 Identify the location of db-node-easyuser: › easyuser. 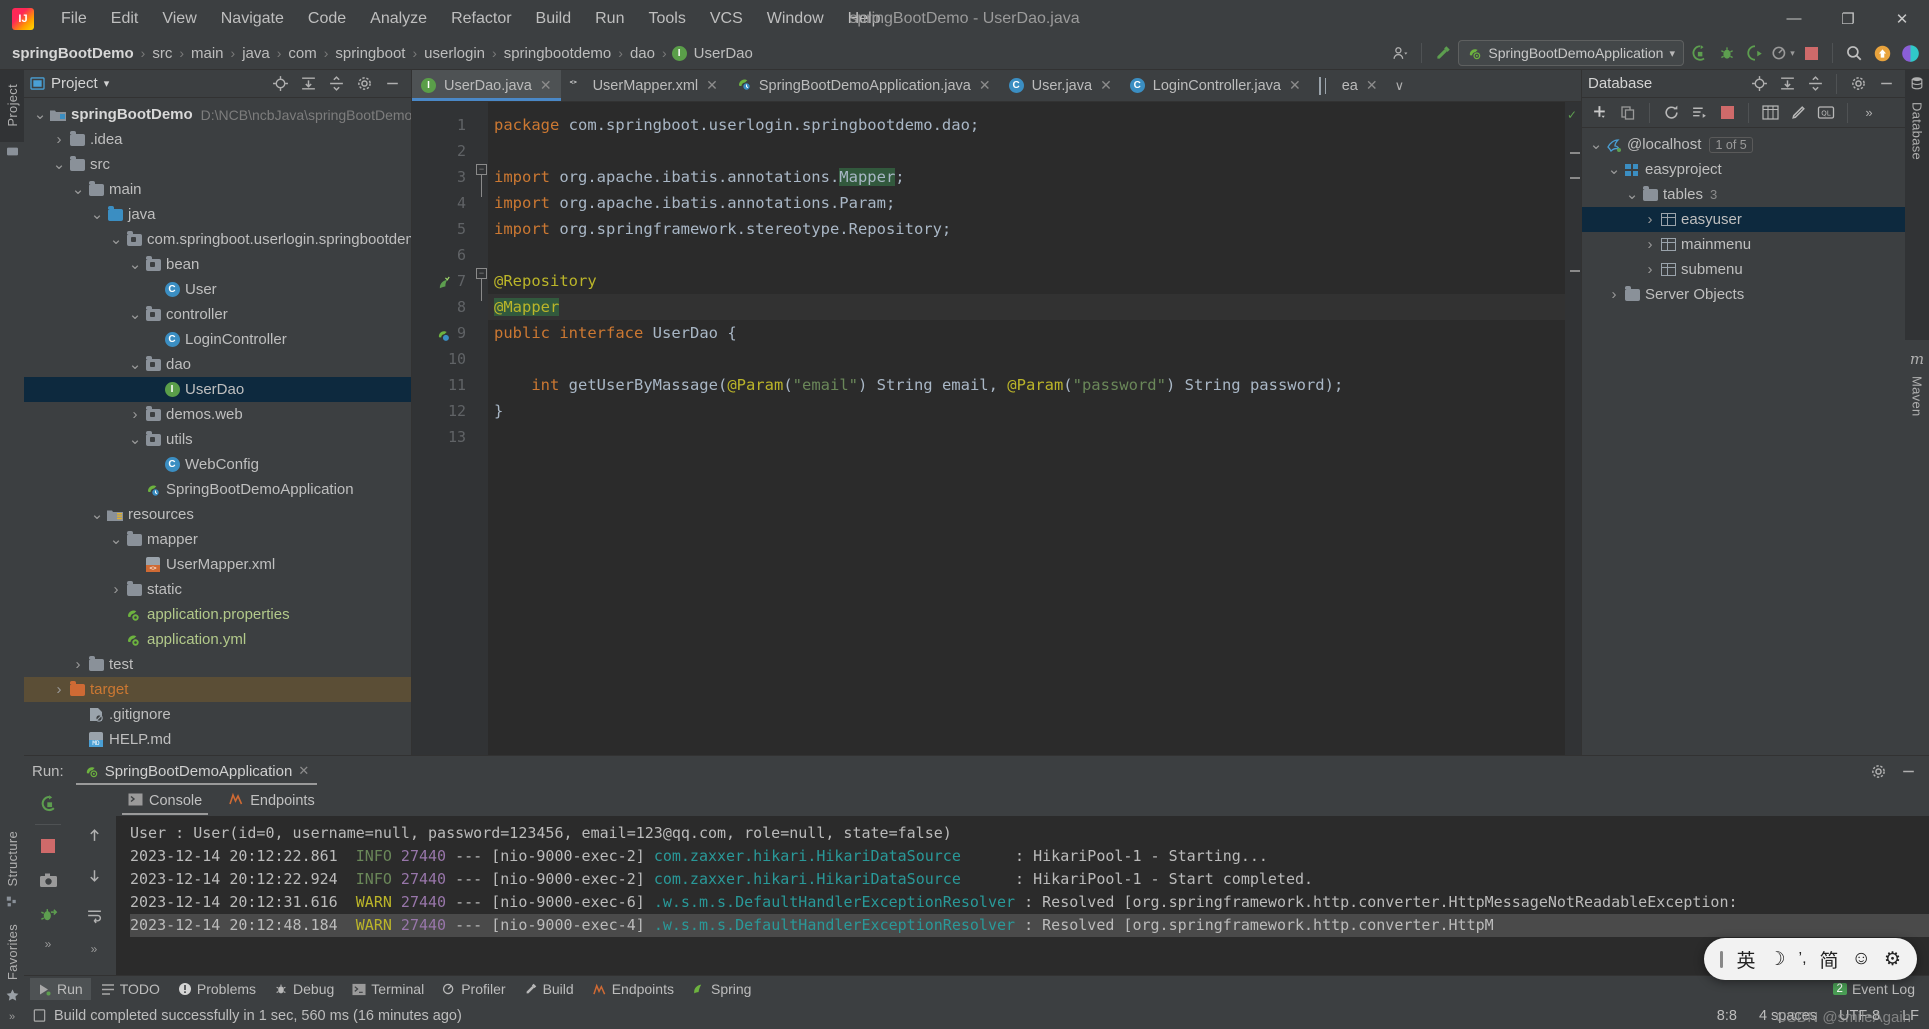
(1743, 219).